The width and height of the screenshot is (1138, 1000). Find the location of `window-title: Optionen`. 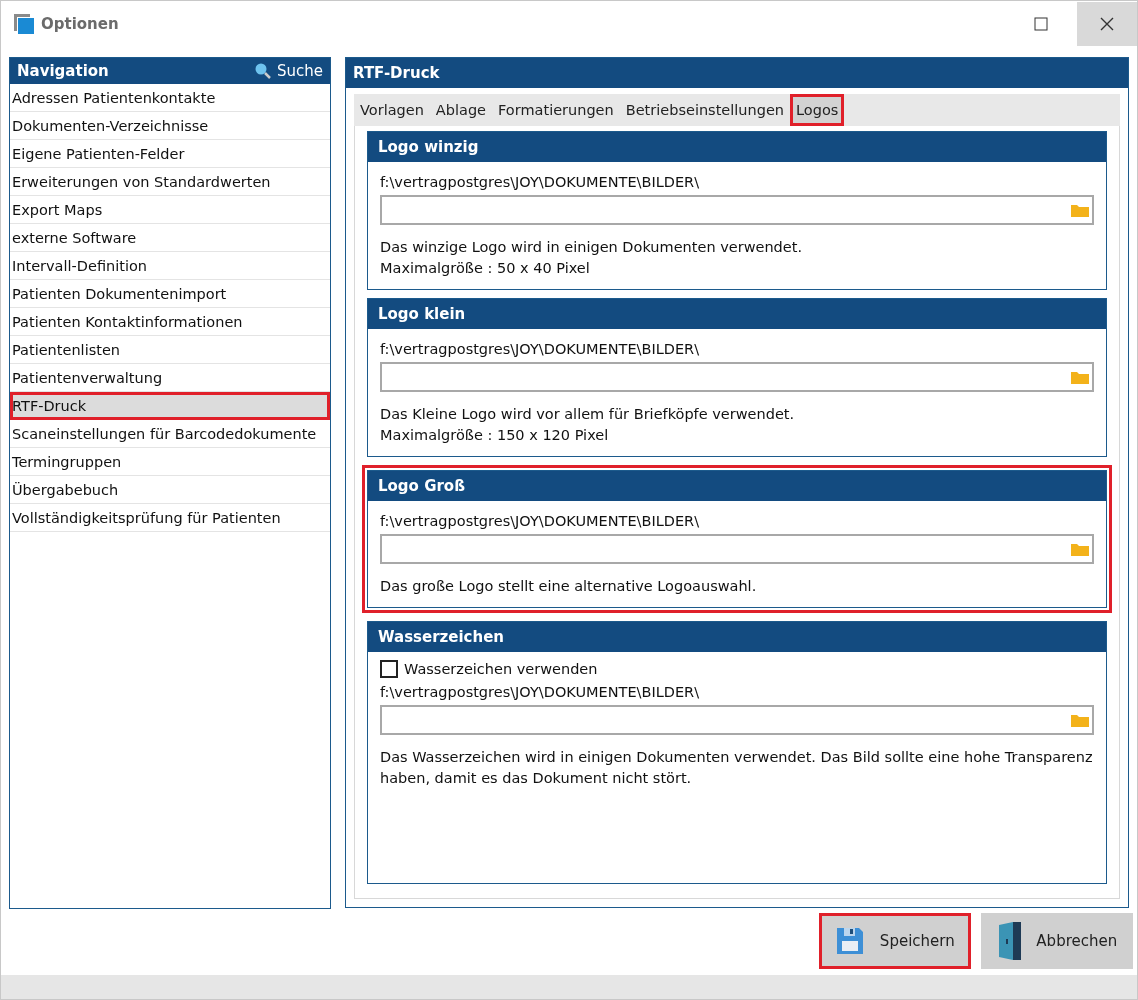

window-title: Optionen is located at coordinates (80, 24).